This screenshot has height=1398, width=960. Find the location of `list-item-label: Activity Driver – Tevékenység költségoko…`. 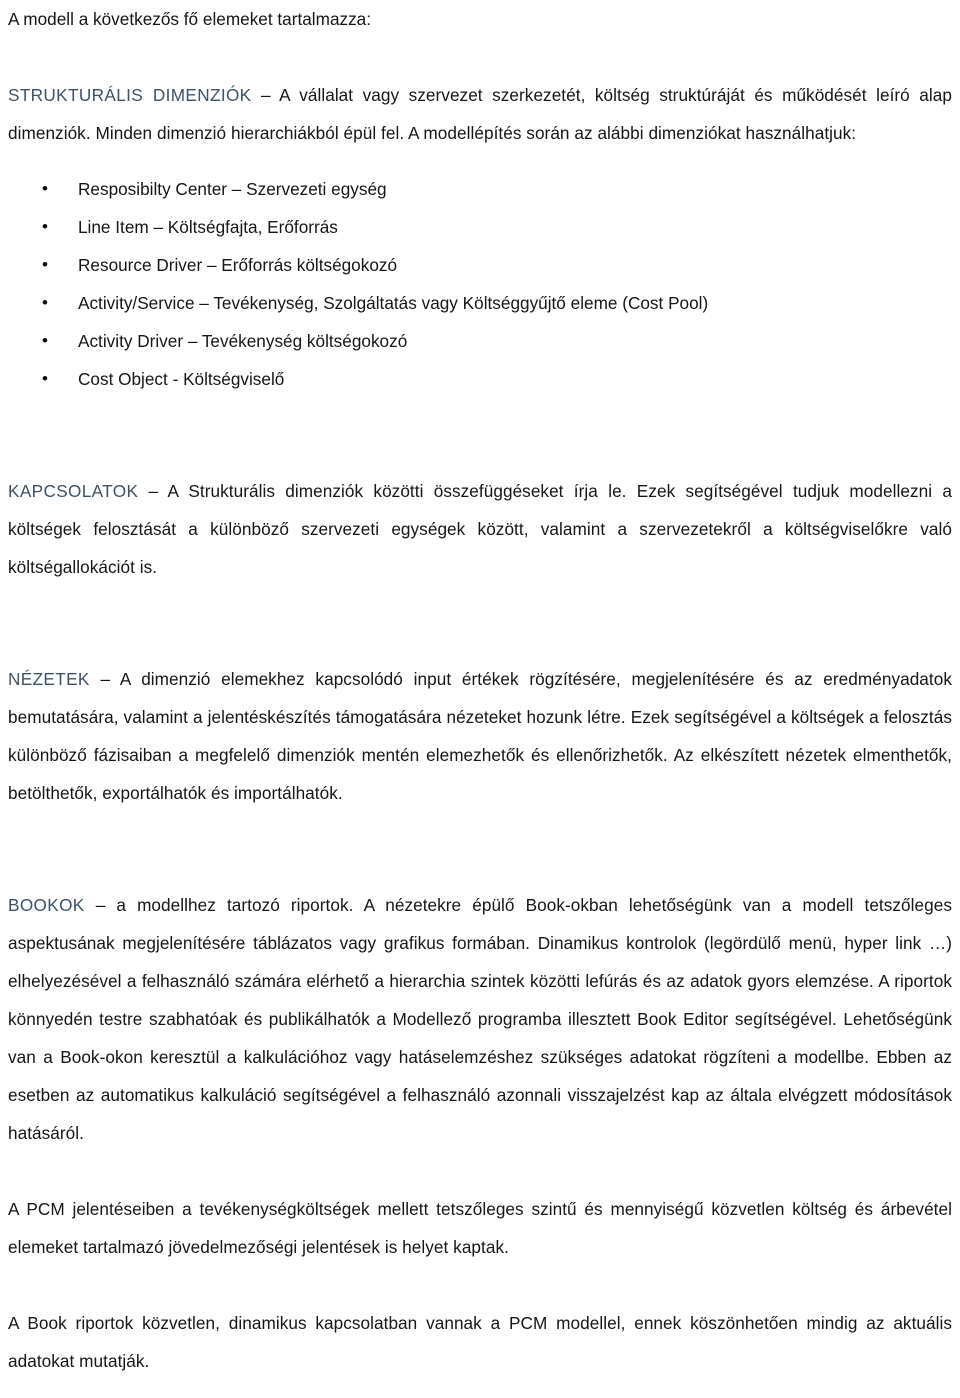

list-item-label: Activity Driver – Tevékenység költségoko… is located at coordinates (243, 341).